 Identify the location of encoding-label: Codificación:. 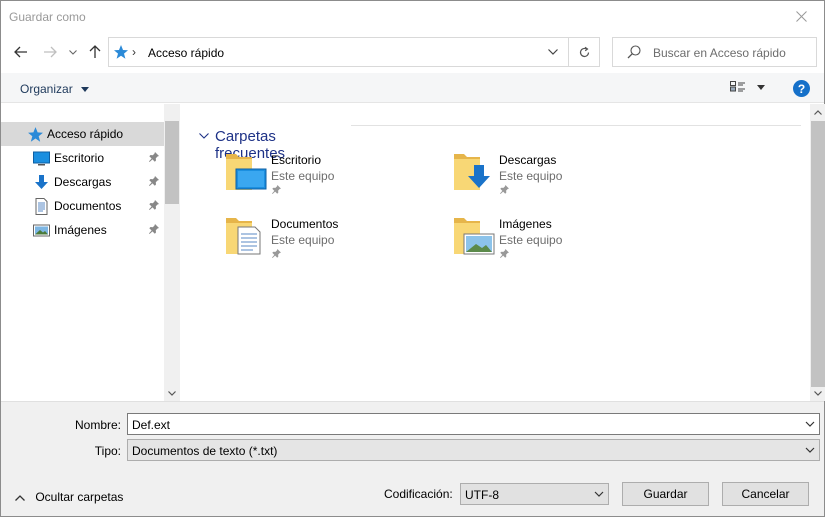
(418, 494).